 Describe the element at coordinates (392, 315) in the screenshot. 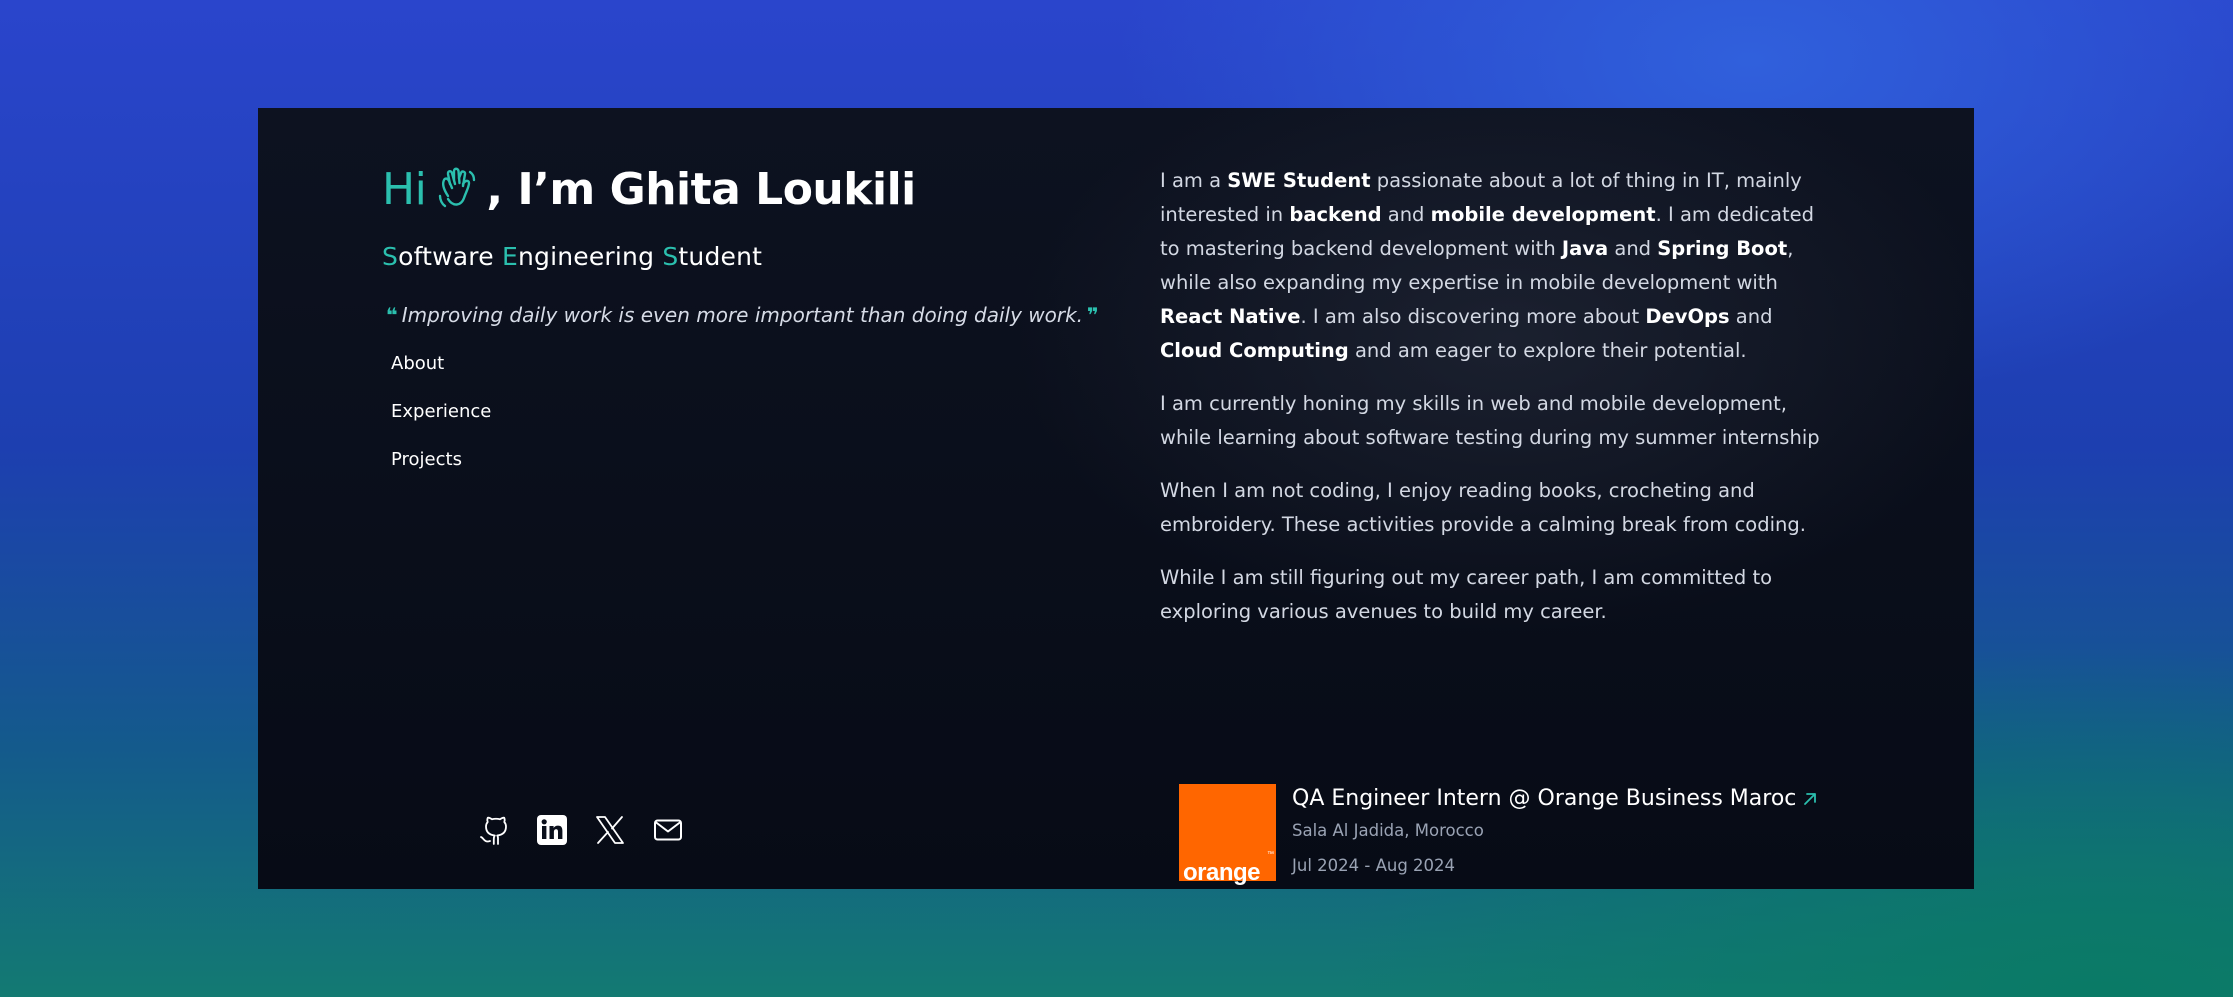

I see `quote-open-icon: ❝` at that location.